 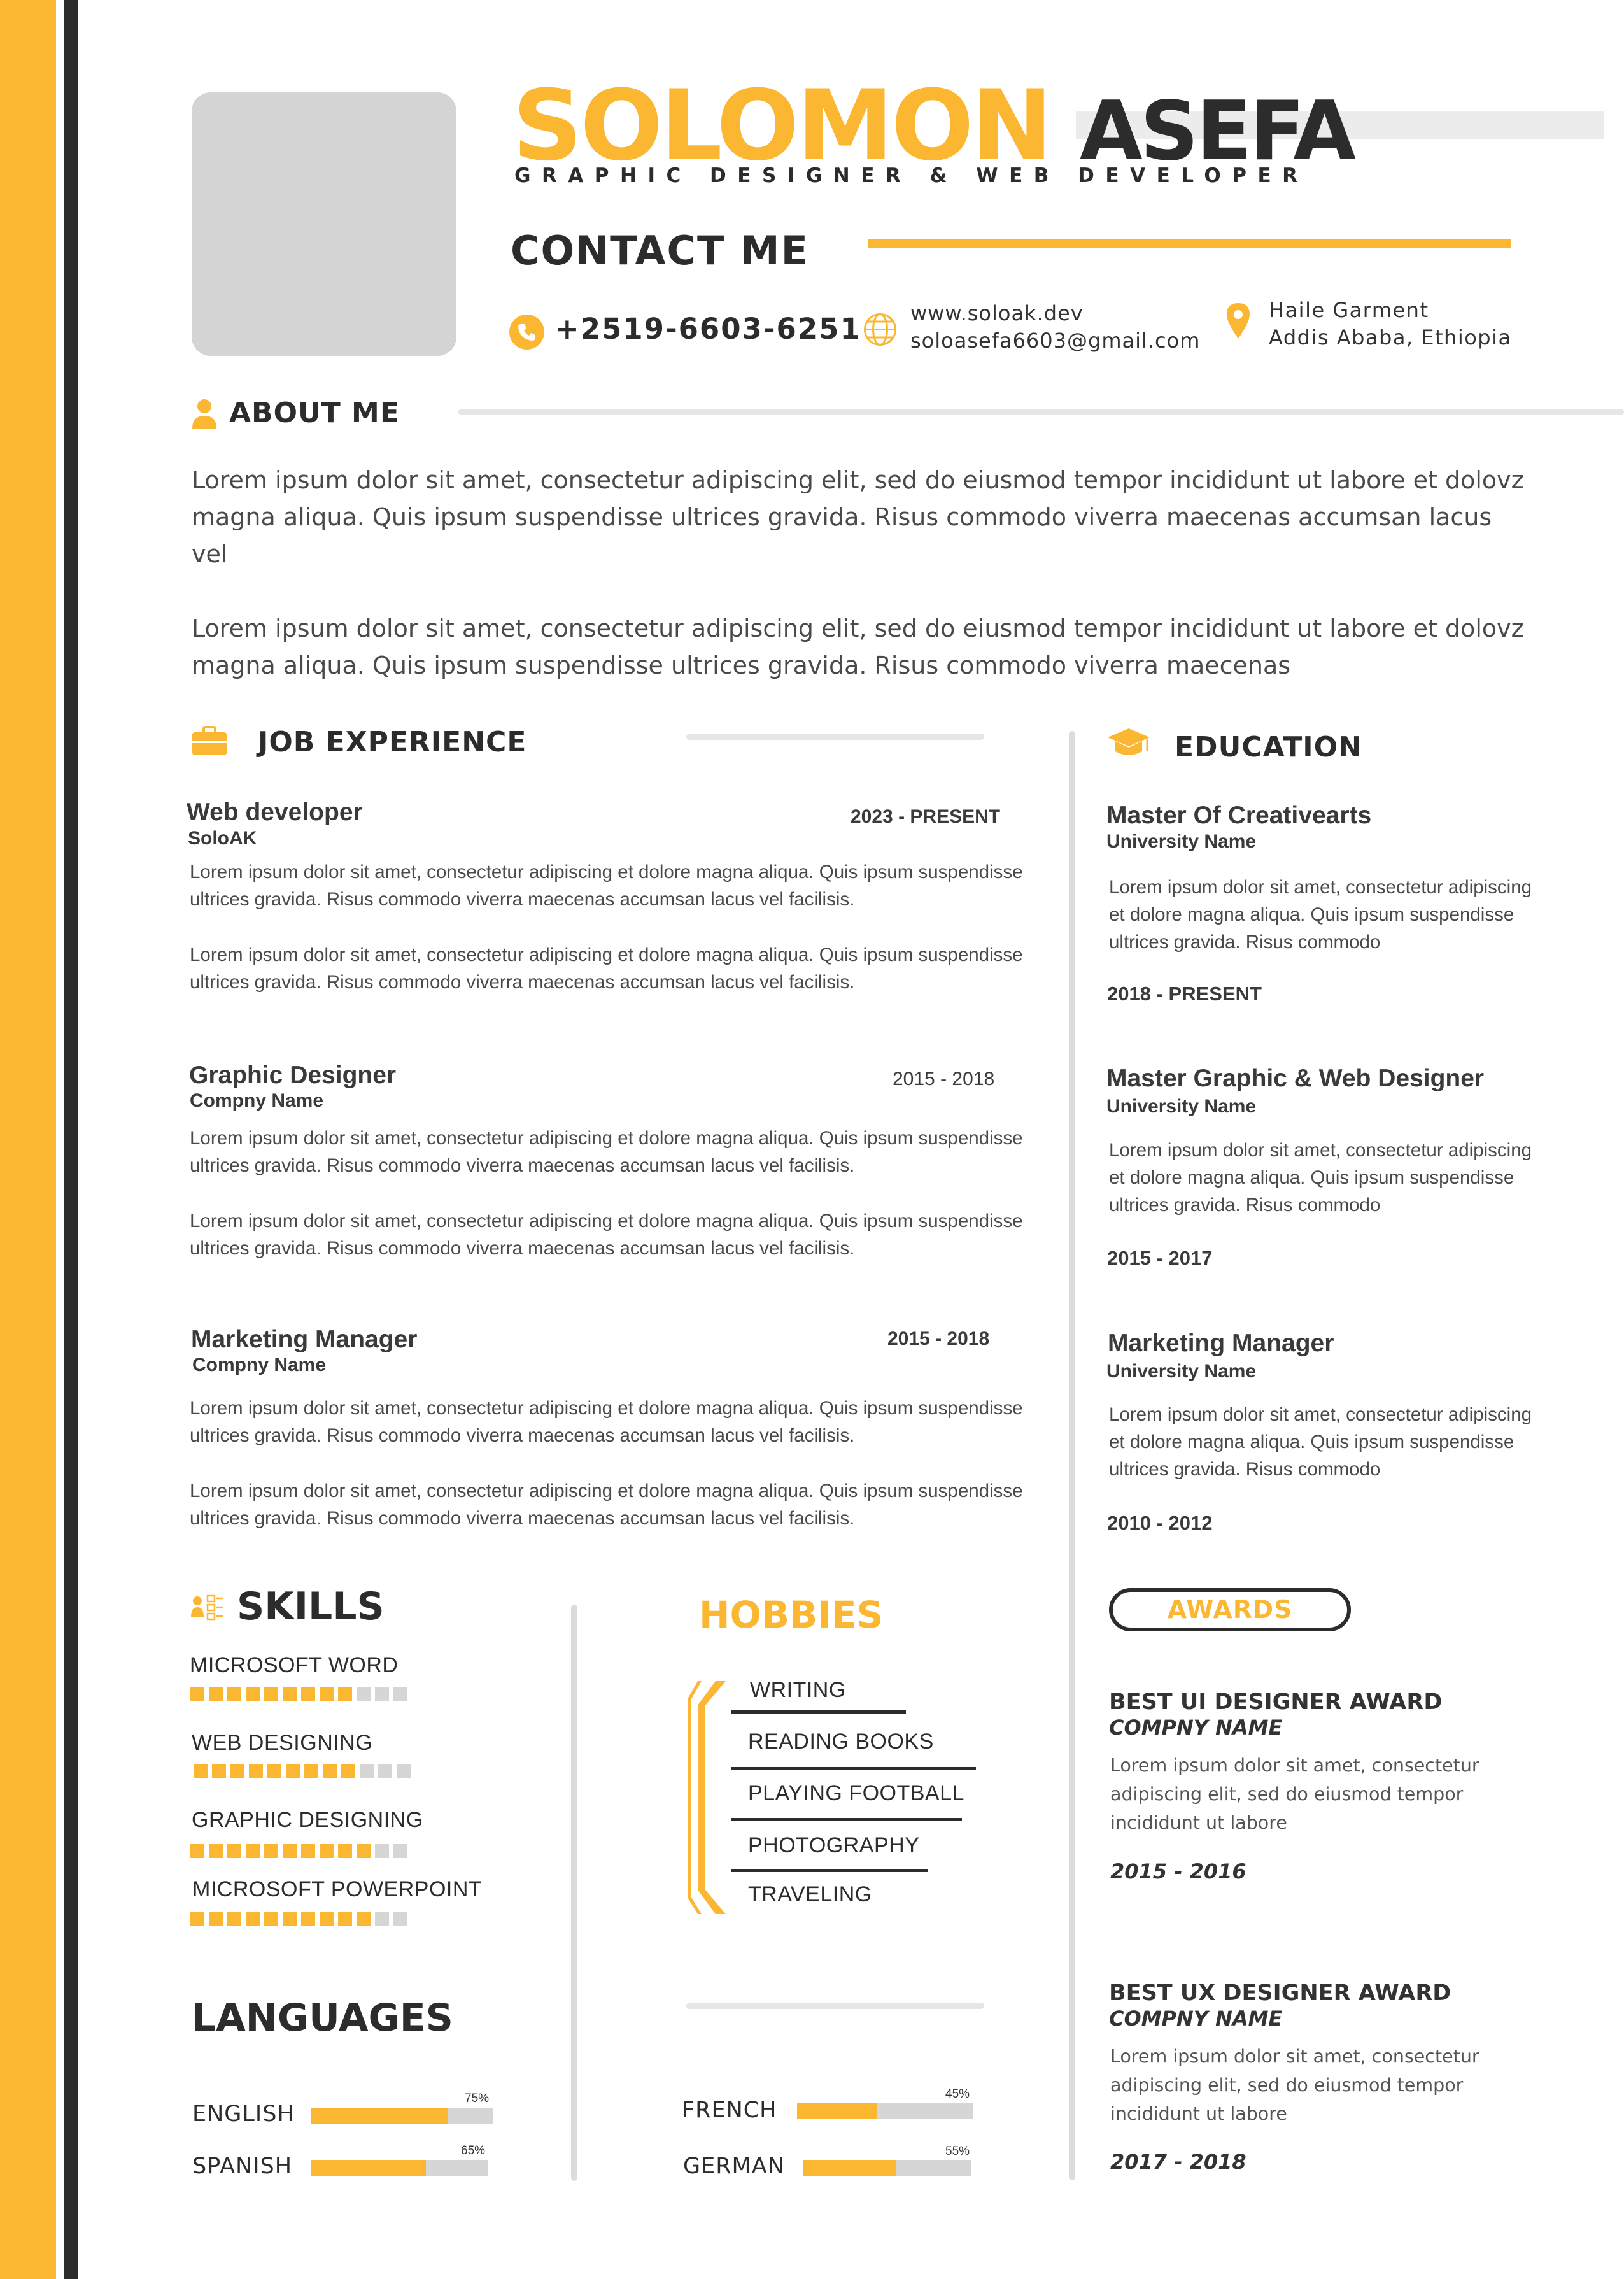 I want to click on award-title: BEST UI DESIGNER AWARD, so click(x=1276, y=1702).